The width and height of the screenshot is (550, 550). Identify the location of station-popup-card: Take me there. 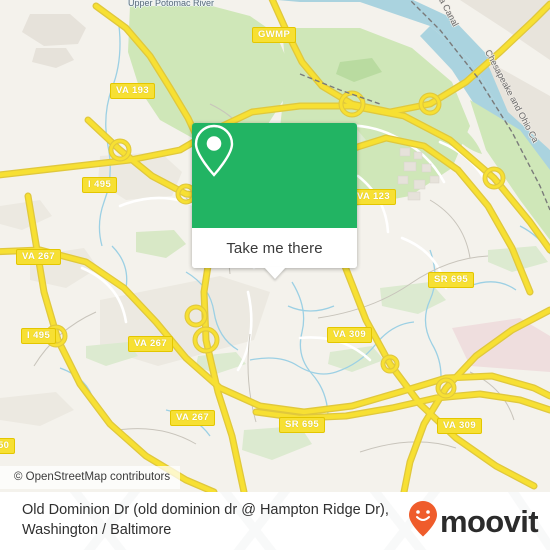
(274, 201).